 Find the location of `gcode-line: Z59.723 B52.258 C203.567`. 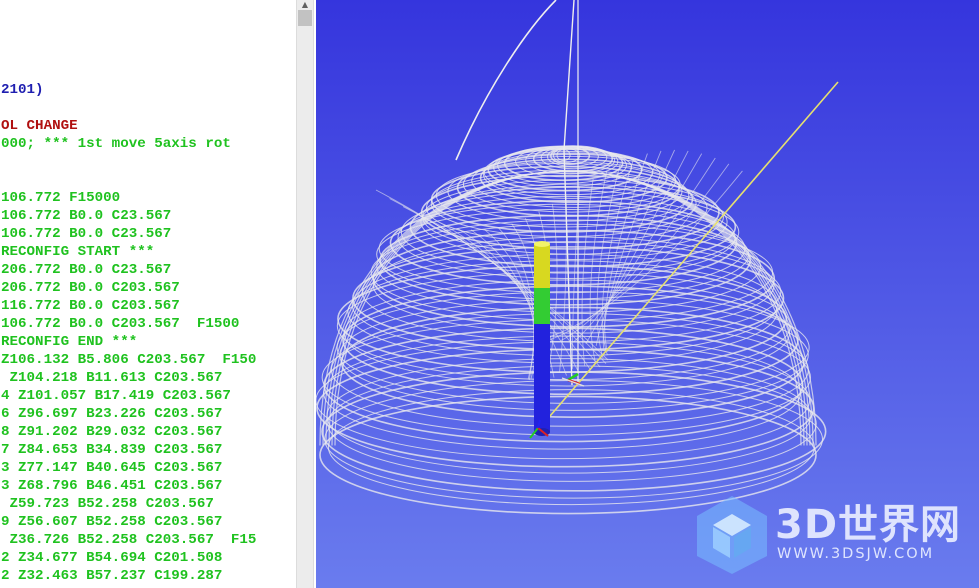

gcode-line: Z59.723 B52.258 C203.567 is located at coordinates (148, 504).